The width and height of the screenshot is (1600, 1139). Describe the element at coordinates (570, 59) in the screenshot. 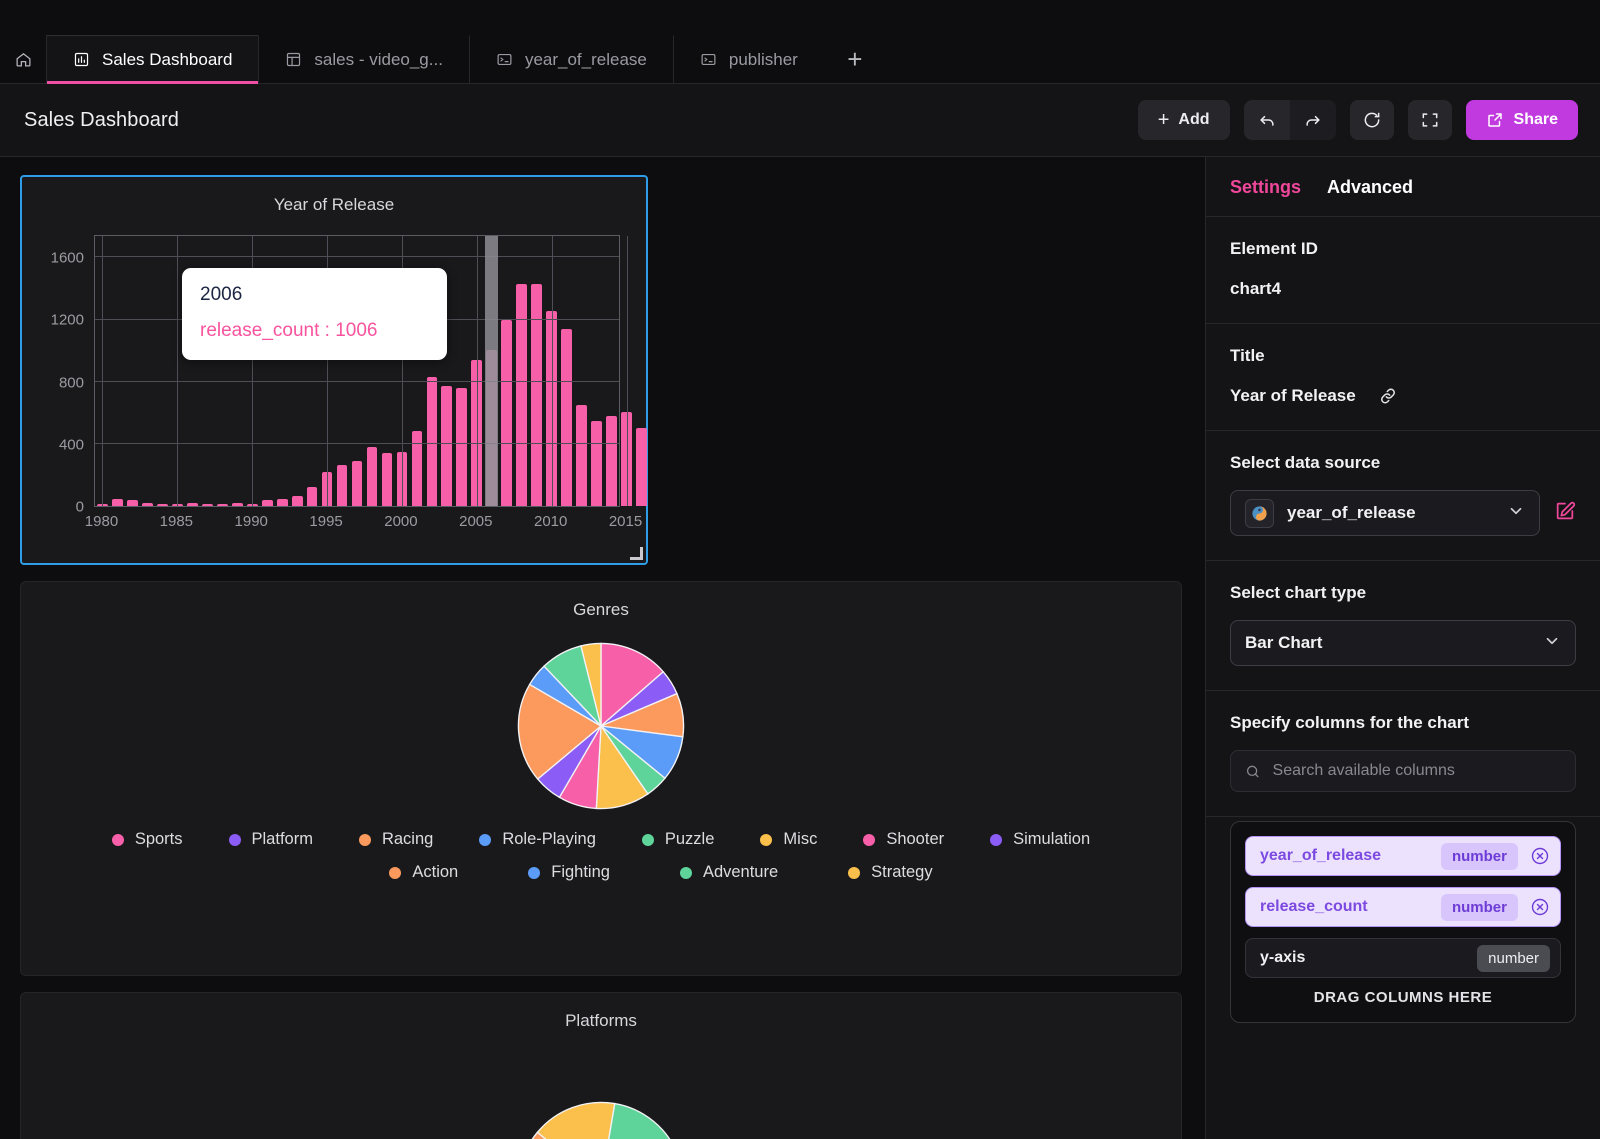

I see `tab-year-of-release: year_of_release` at that location.